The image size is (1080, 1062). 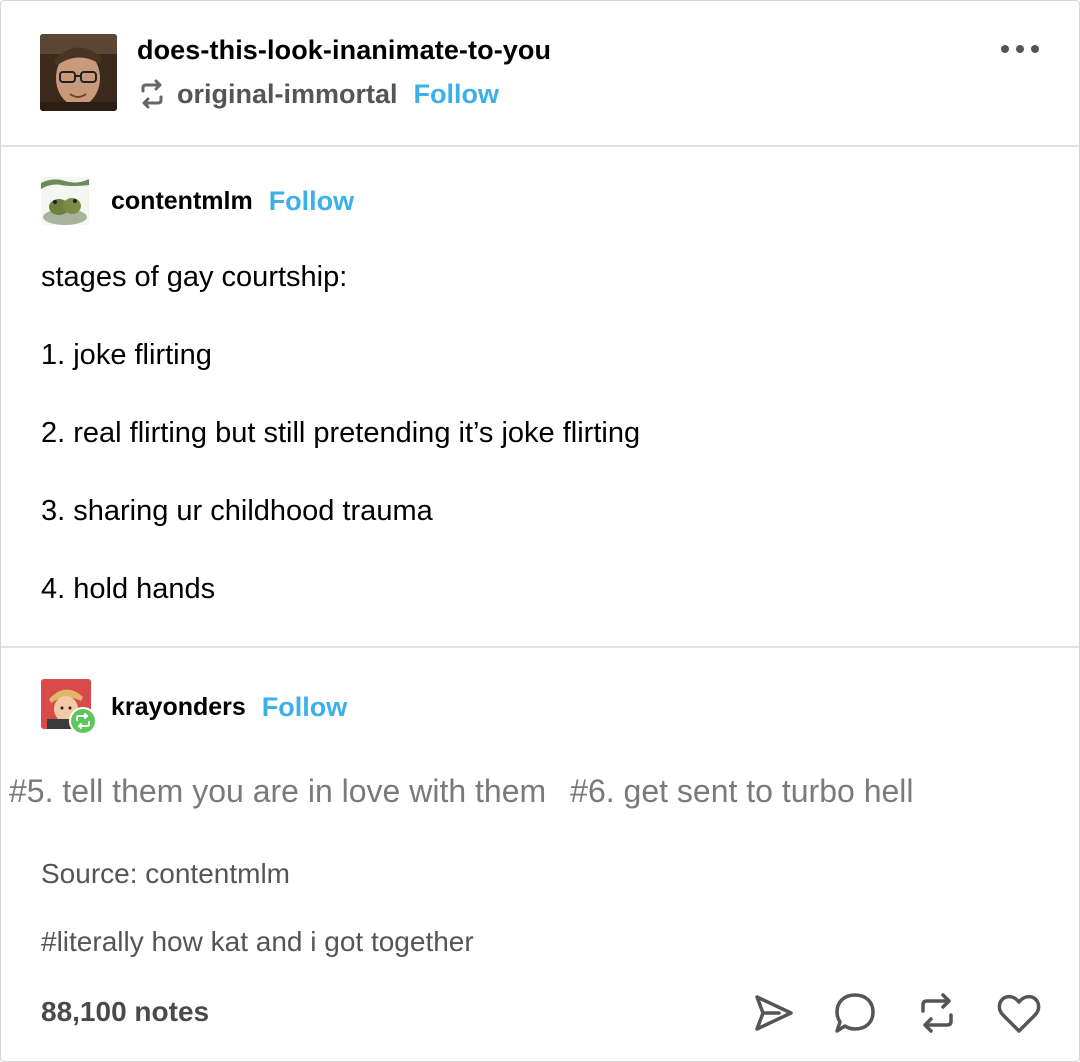 What do you see at coordinates (178, 707) in the screenshot?
I see `reblogger-username: krayonders` at bounding box center [178, 707].